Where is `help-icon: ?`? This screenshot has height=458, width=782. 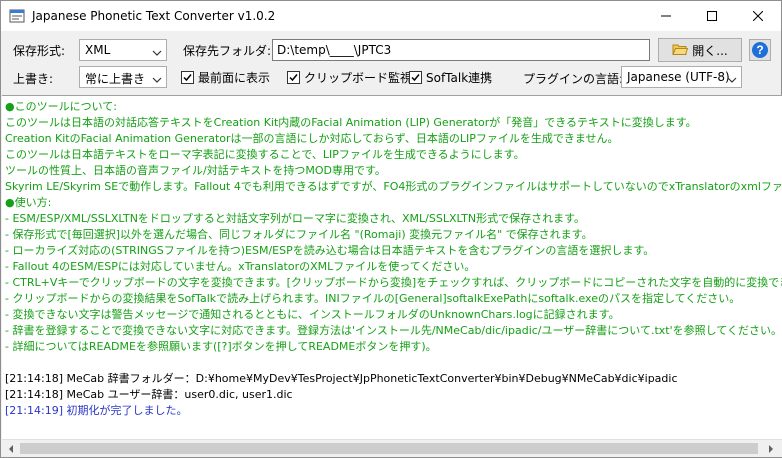 help-icon: ? is located at coordinates (760, 50).